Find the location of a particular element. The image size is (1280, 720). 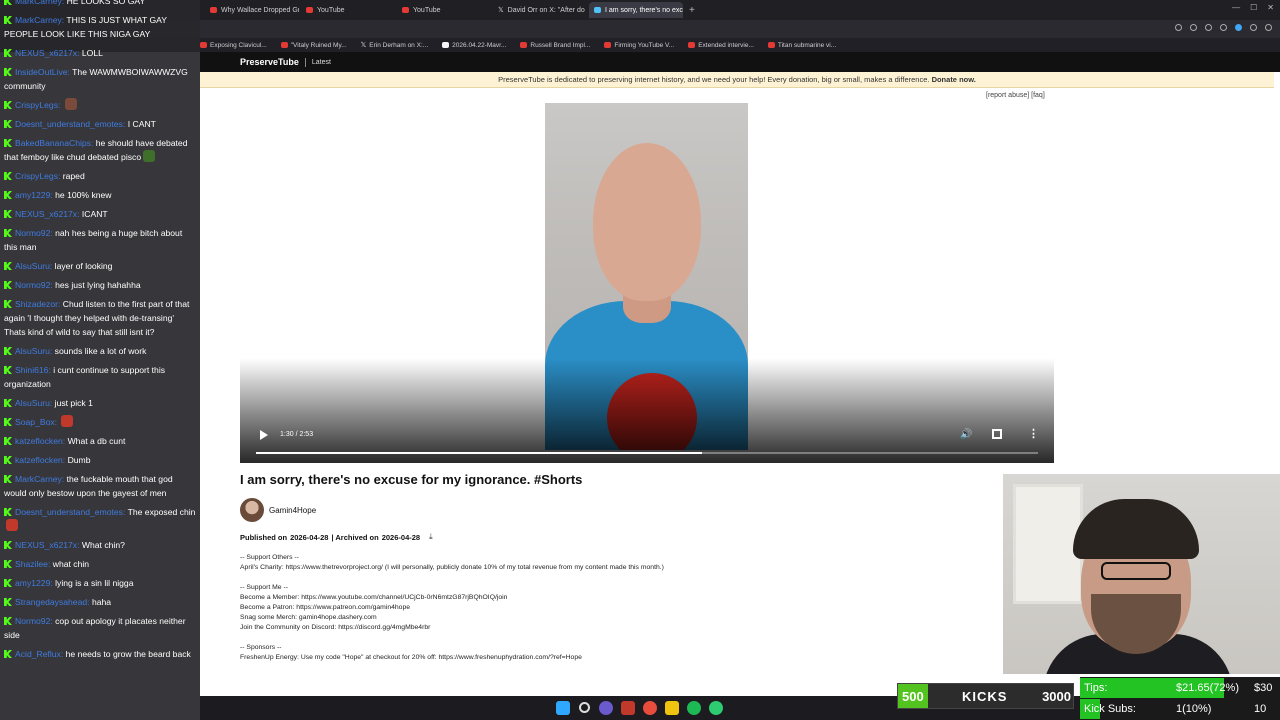

chat-username: Soap_Box: is located at coordinates (36, 422).